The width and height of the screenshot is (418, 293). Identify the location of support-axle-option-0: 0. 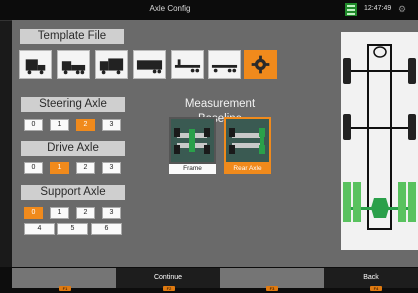
(33, 213).